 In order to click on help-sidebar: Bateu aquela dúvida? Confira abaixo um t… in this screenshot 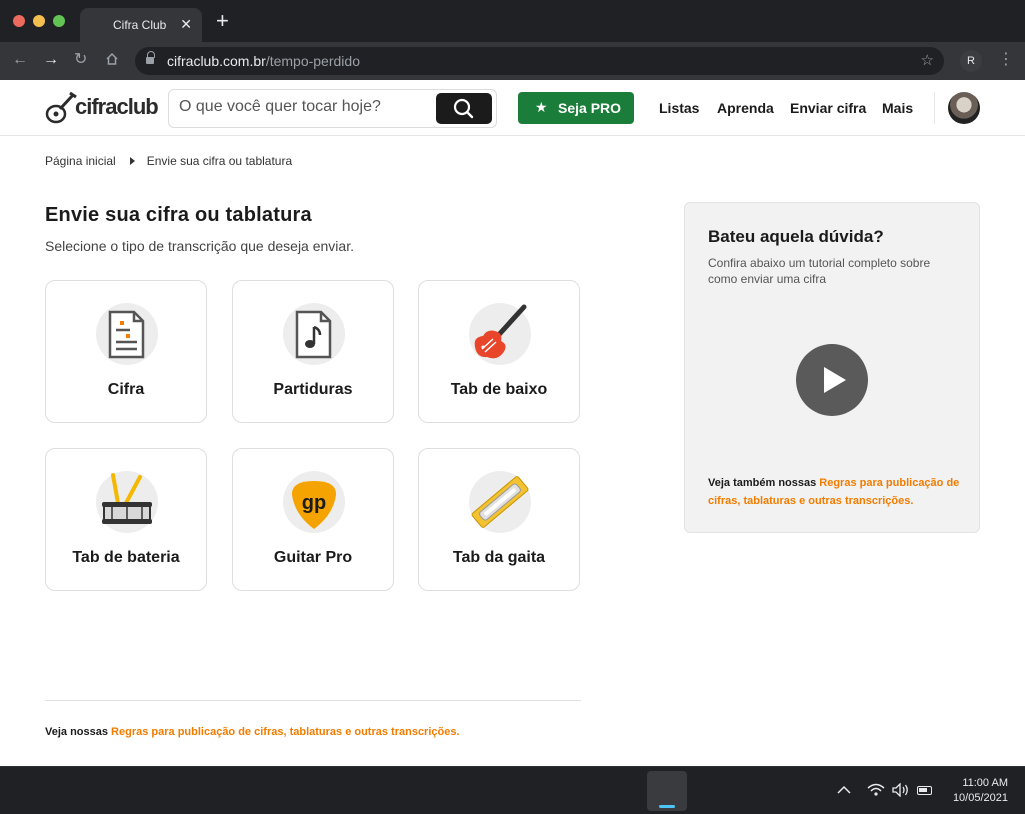, I will do `click(832, 367)`.